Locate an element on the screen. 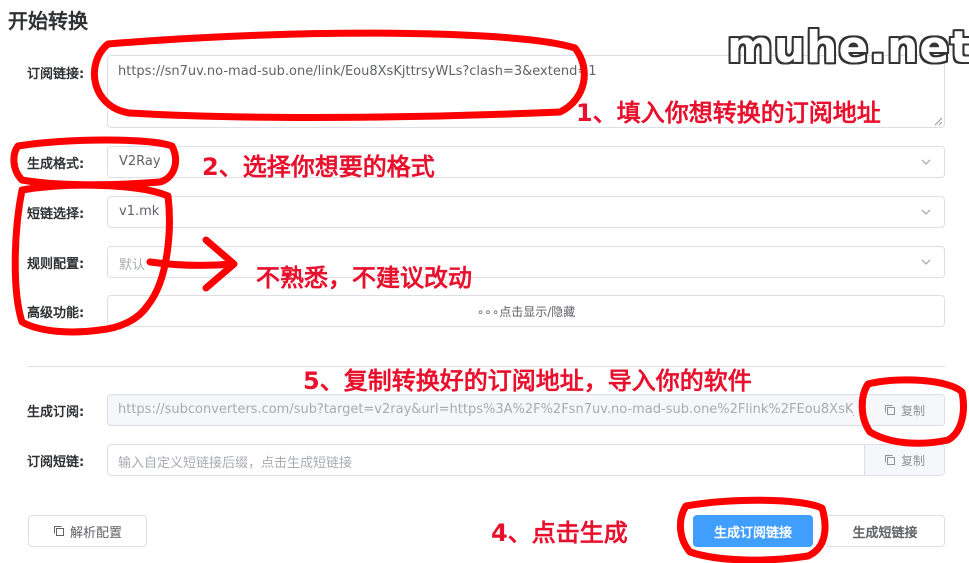 The height and width of the screenshot is (563, 969). annotation-step5: 5、复制转换好的订阅地址，导入你的软件 is located at coordinates (527, 381).